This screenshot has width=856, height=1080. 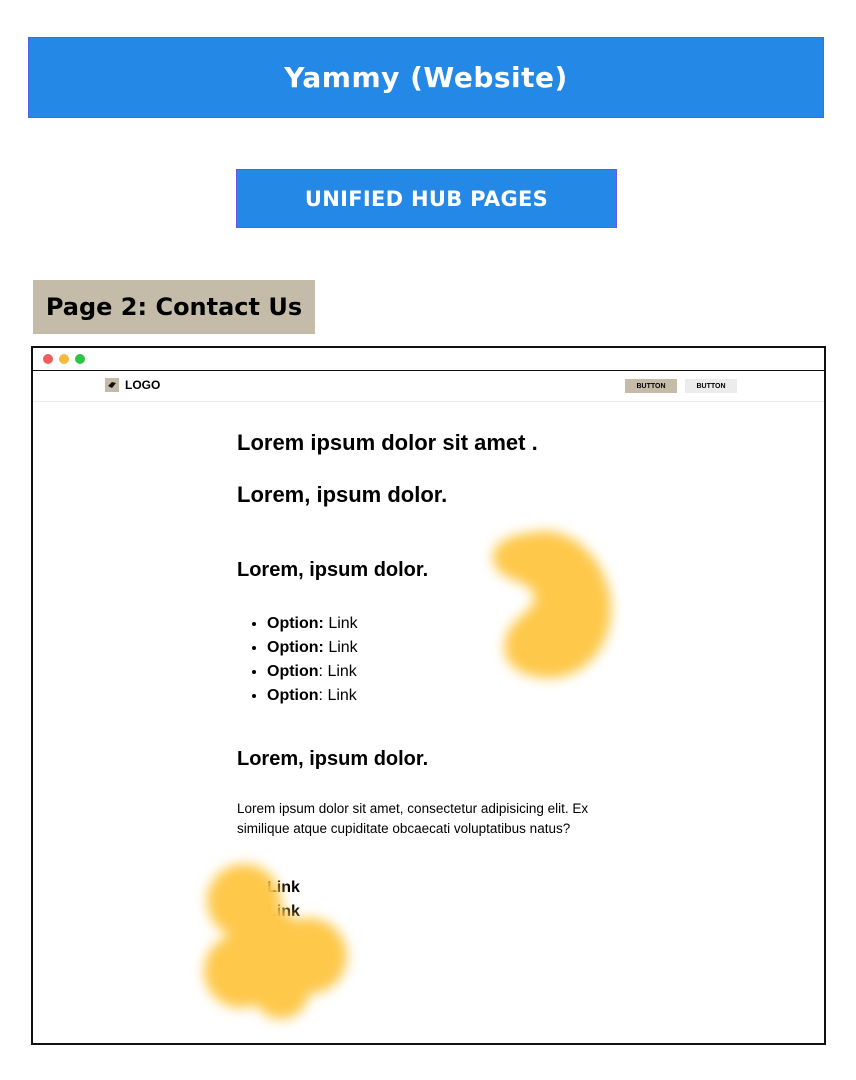 What do you see at coordinates (112, 385) in the screenshot?
I see `logo-icon` at bounding box center [112, 385].